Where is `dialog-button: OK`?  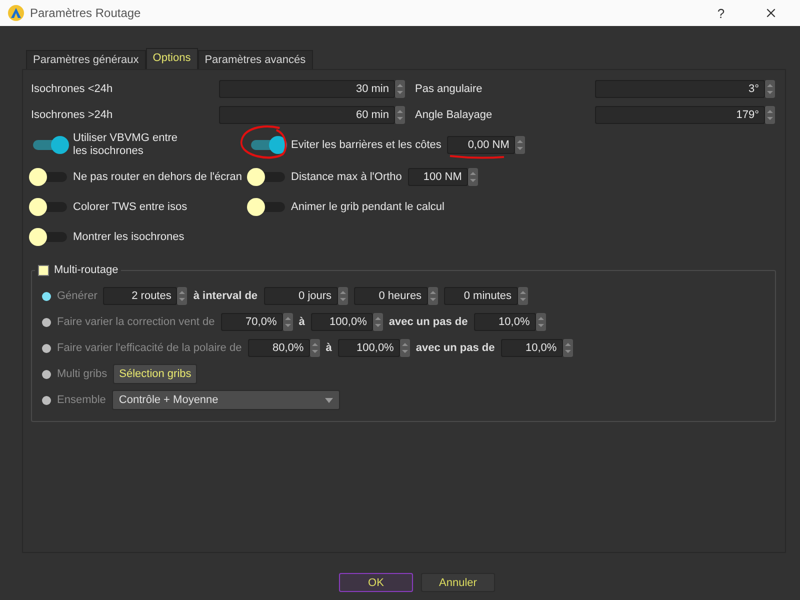 dialog-button: OK is located at coordinates (376, 582).